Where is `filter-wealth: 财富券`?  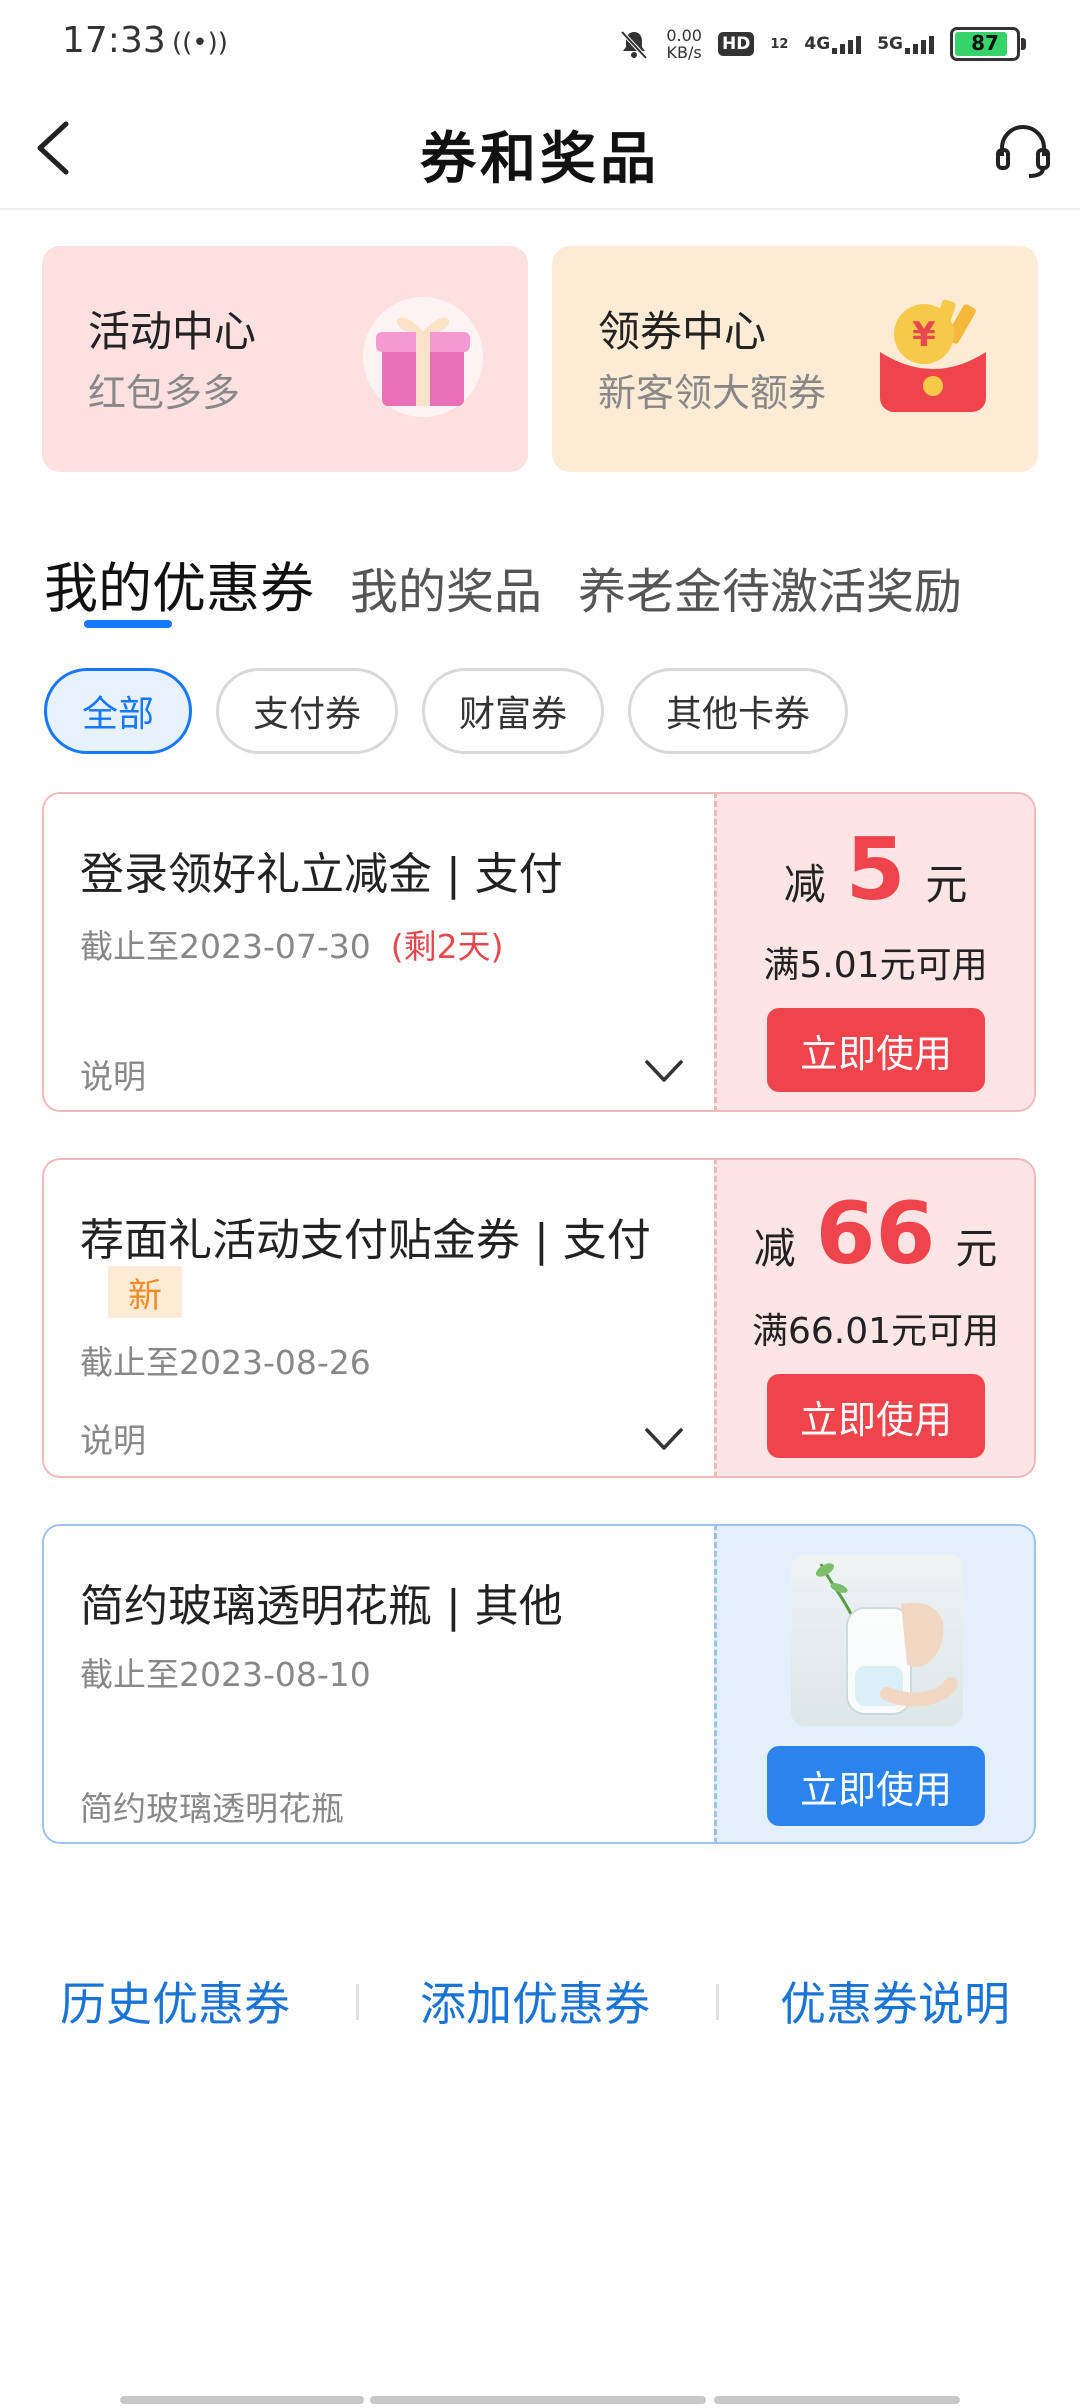 filter-wealth: 财富券 is located at coordinates (513, 711).